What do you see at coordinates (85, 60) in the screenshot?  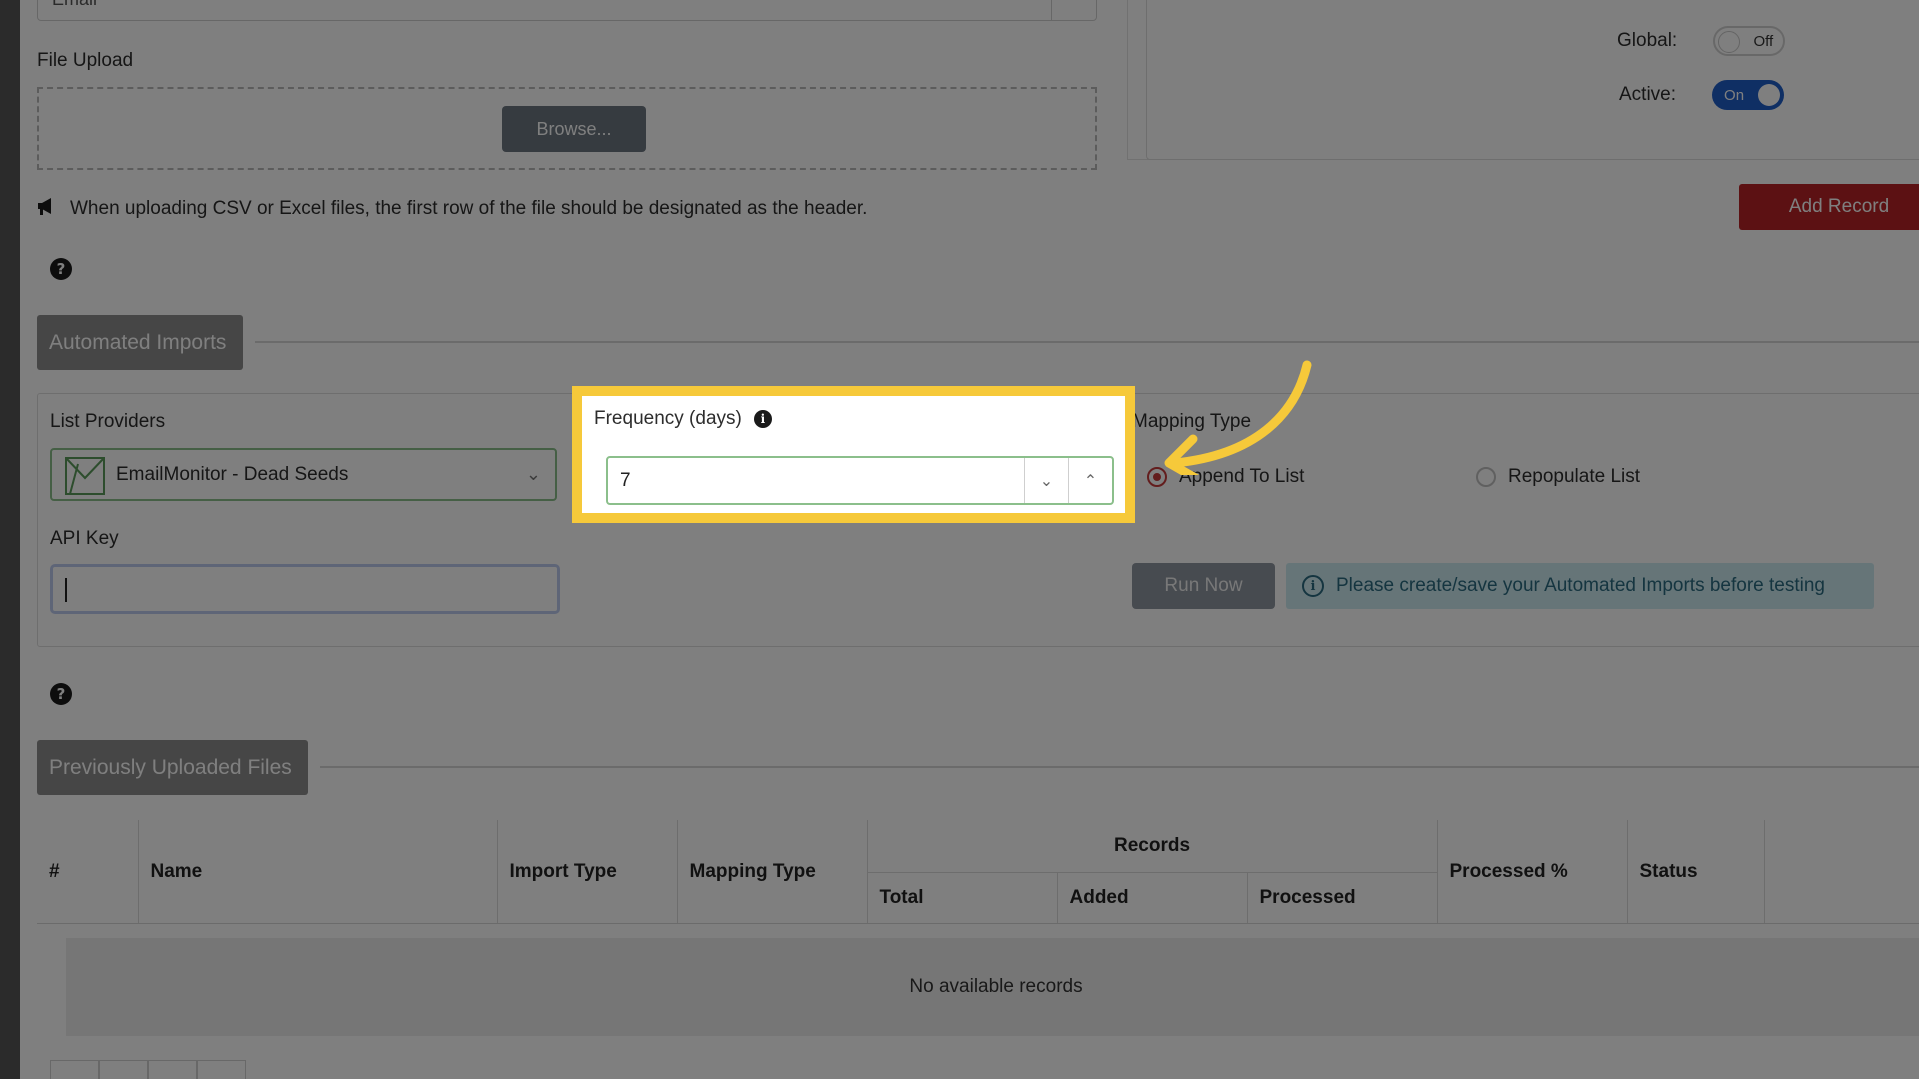 I see `file-upload-label: File Upload` at bounding box center [85, 60].